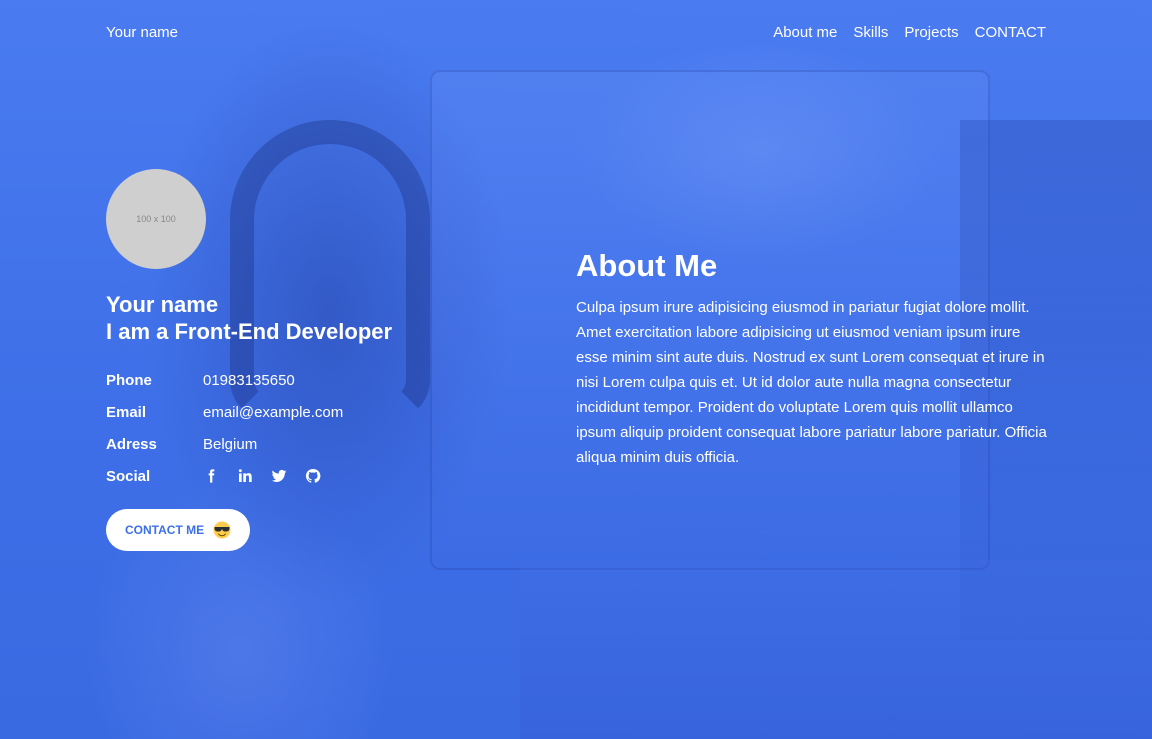 The height and width of the screenshot is (739, 1152). Describe the element at coordinates (870, 32) in the screenshot. I see `nav-link-skills: Skills` at that location.